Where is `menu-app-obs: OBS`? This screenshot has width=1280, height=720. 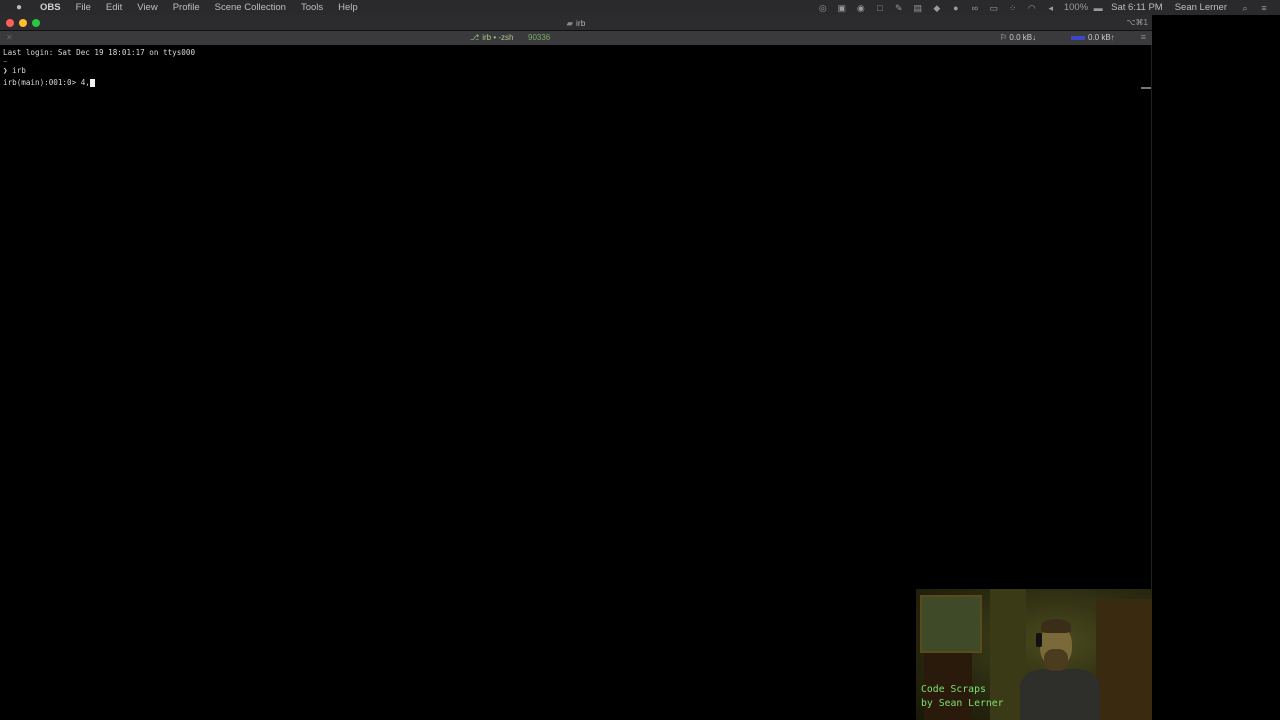
menu-app-obs: OBS is located at coordinates (50, 7).